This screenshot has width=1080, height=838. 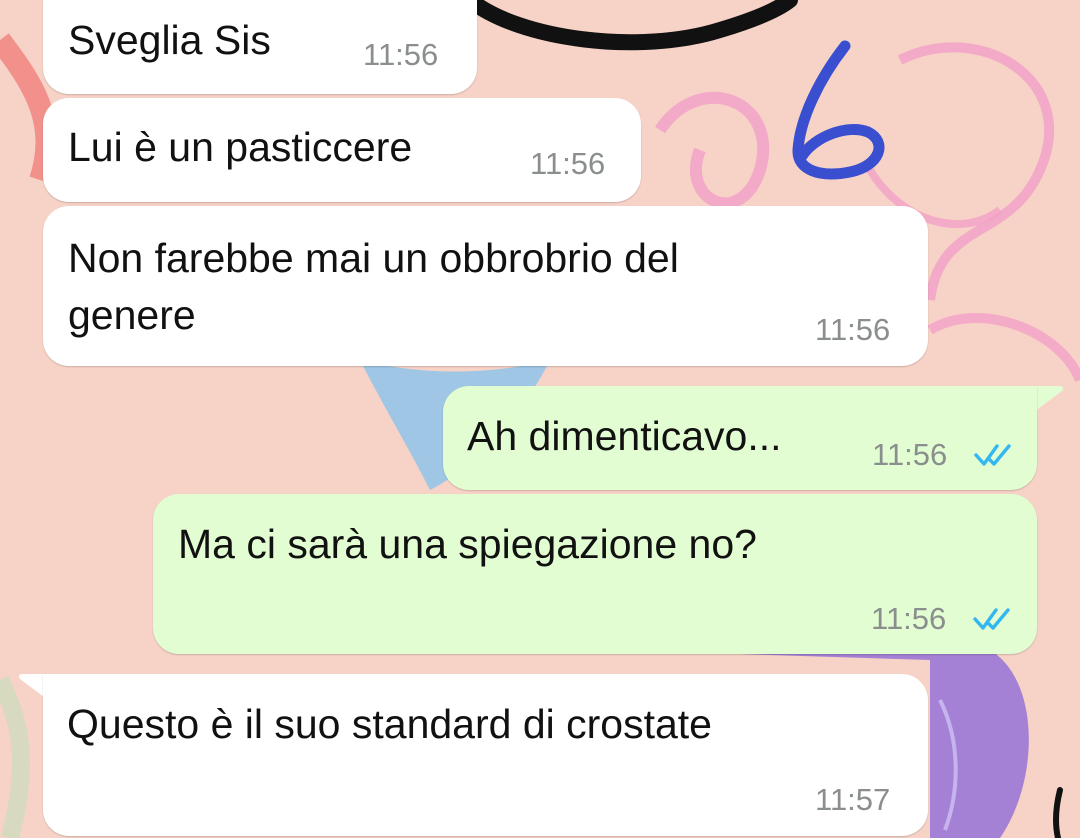 What do you see at coordinates (240, 147) in the screenshot?
I see `message-text: Lui è un pasticcere` at bounding box center [240, 147].